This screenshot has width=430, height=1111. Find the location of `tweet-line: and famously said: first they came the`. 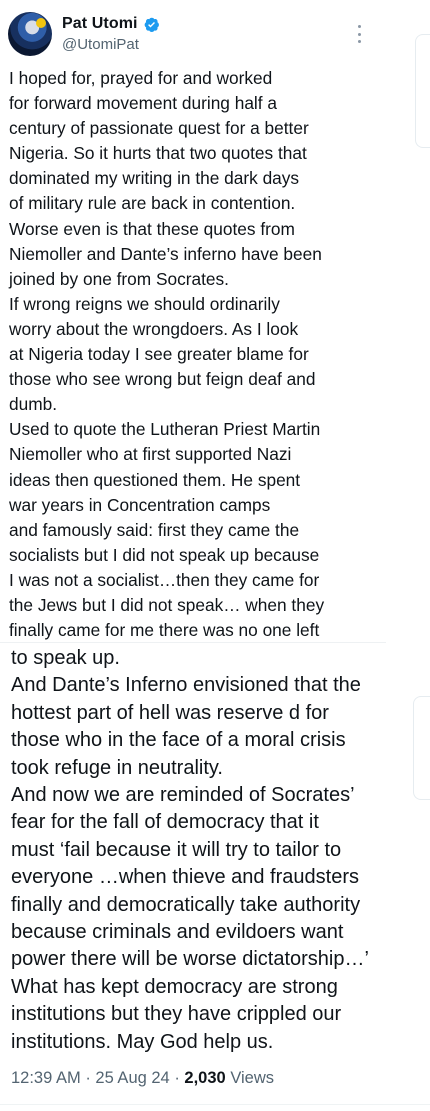

tweet-line: and famously said: first they came the is located at coordinates (154, 529).